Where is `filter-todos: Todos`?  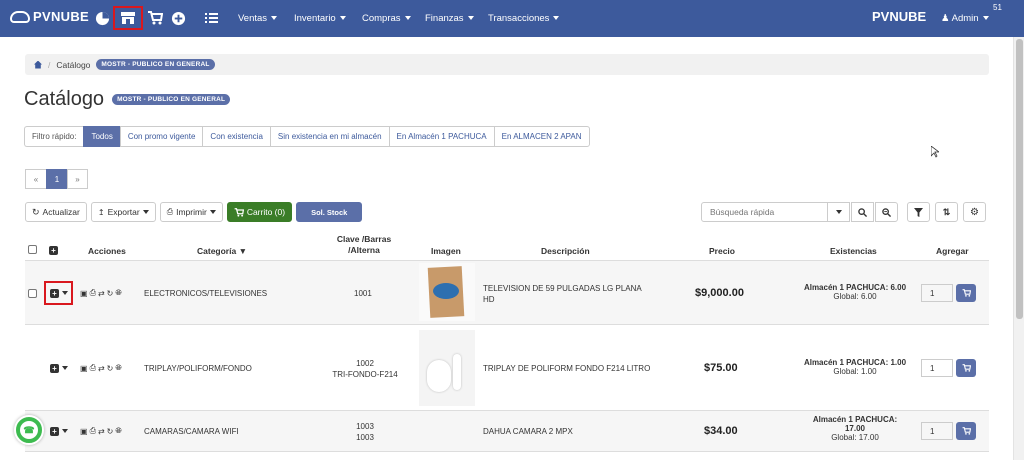
filter-todos: Todos is located at coordinates (101, 136).